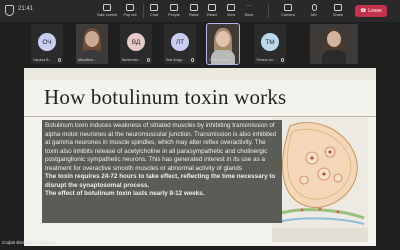  Describe the element at coordinates (249, 12) in the screenshot. I see `more-button: ··· More` at that location.